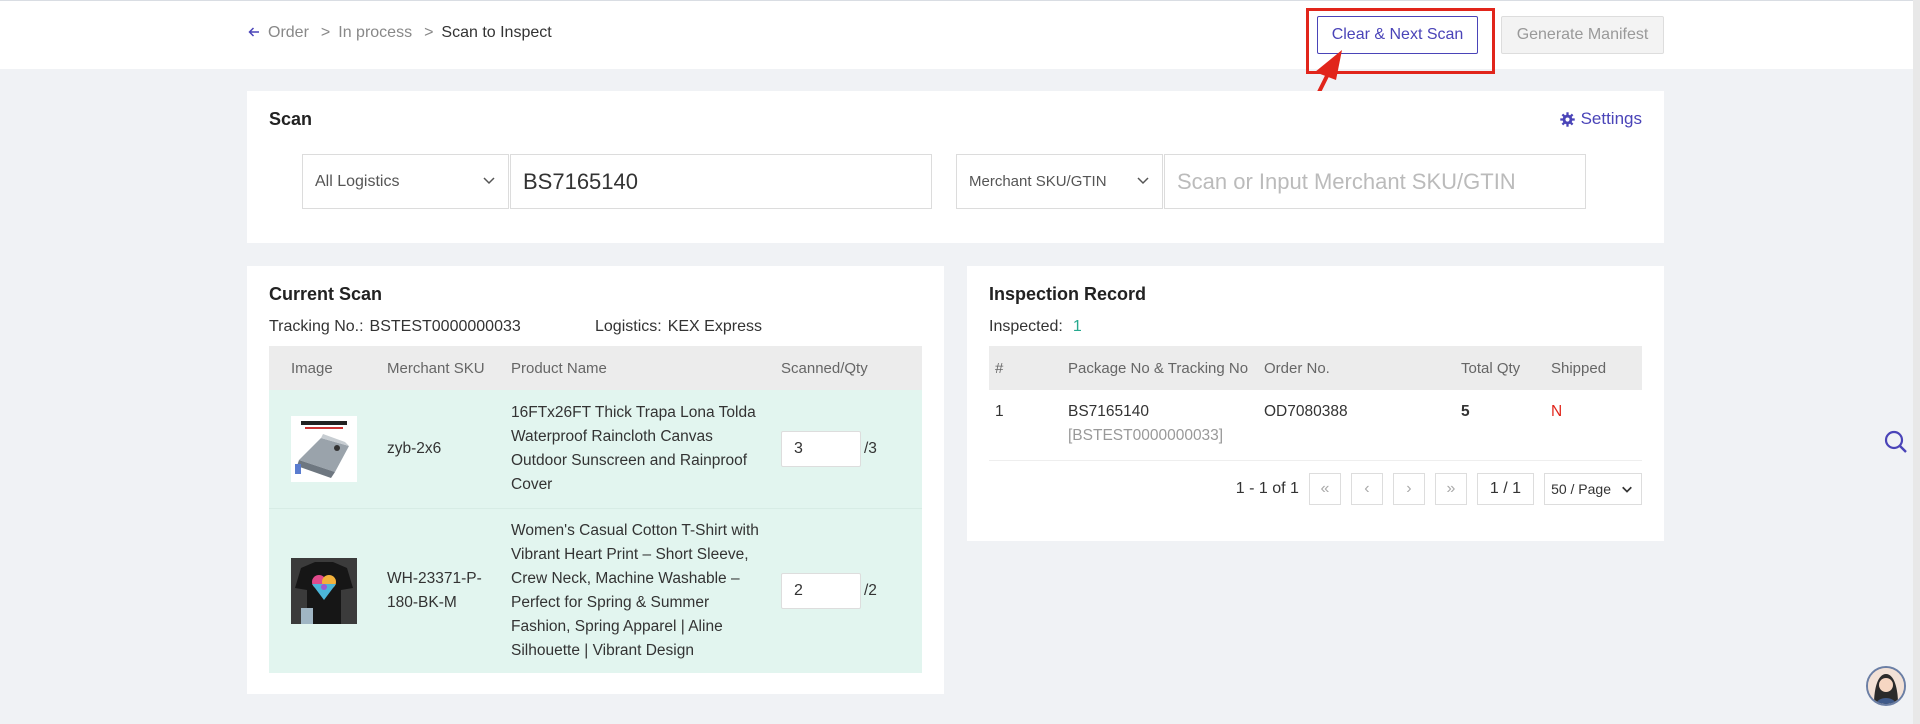 This screenshot has height=724, width=1920. Describe the element at coordinates (1593, 425) in the screenshot. I see `shipped-cell: N` at that location.